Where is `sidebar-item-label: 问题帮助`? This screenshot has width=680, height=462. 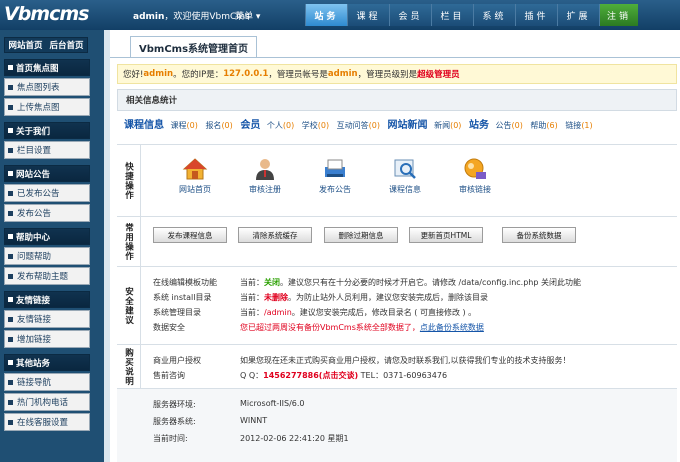 sidebar-item-label: 问题帮助 is located at coordinates (34, 257).